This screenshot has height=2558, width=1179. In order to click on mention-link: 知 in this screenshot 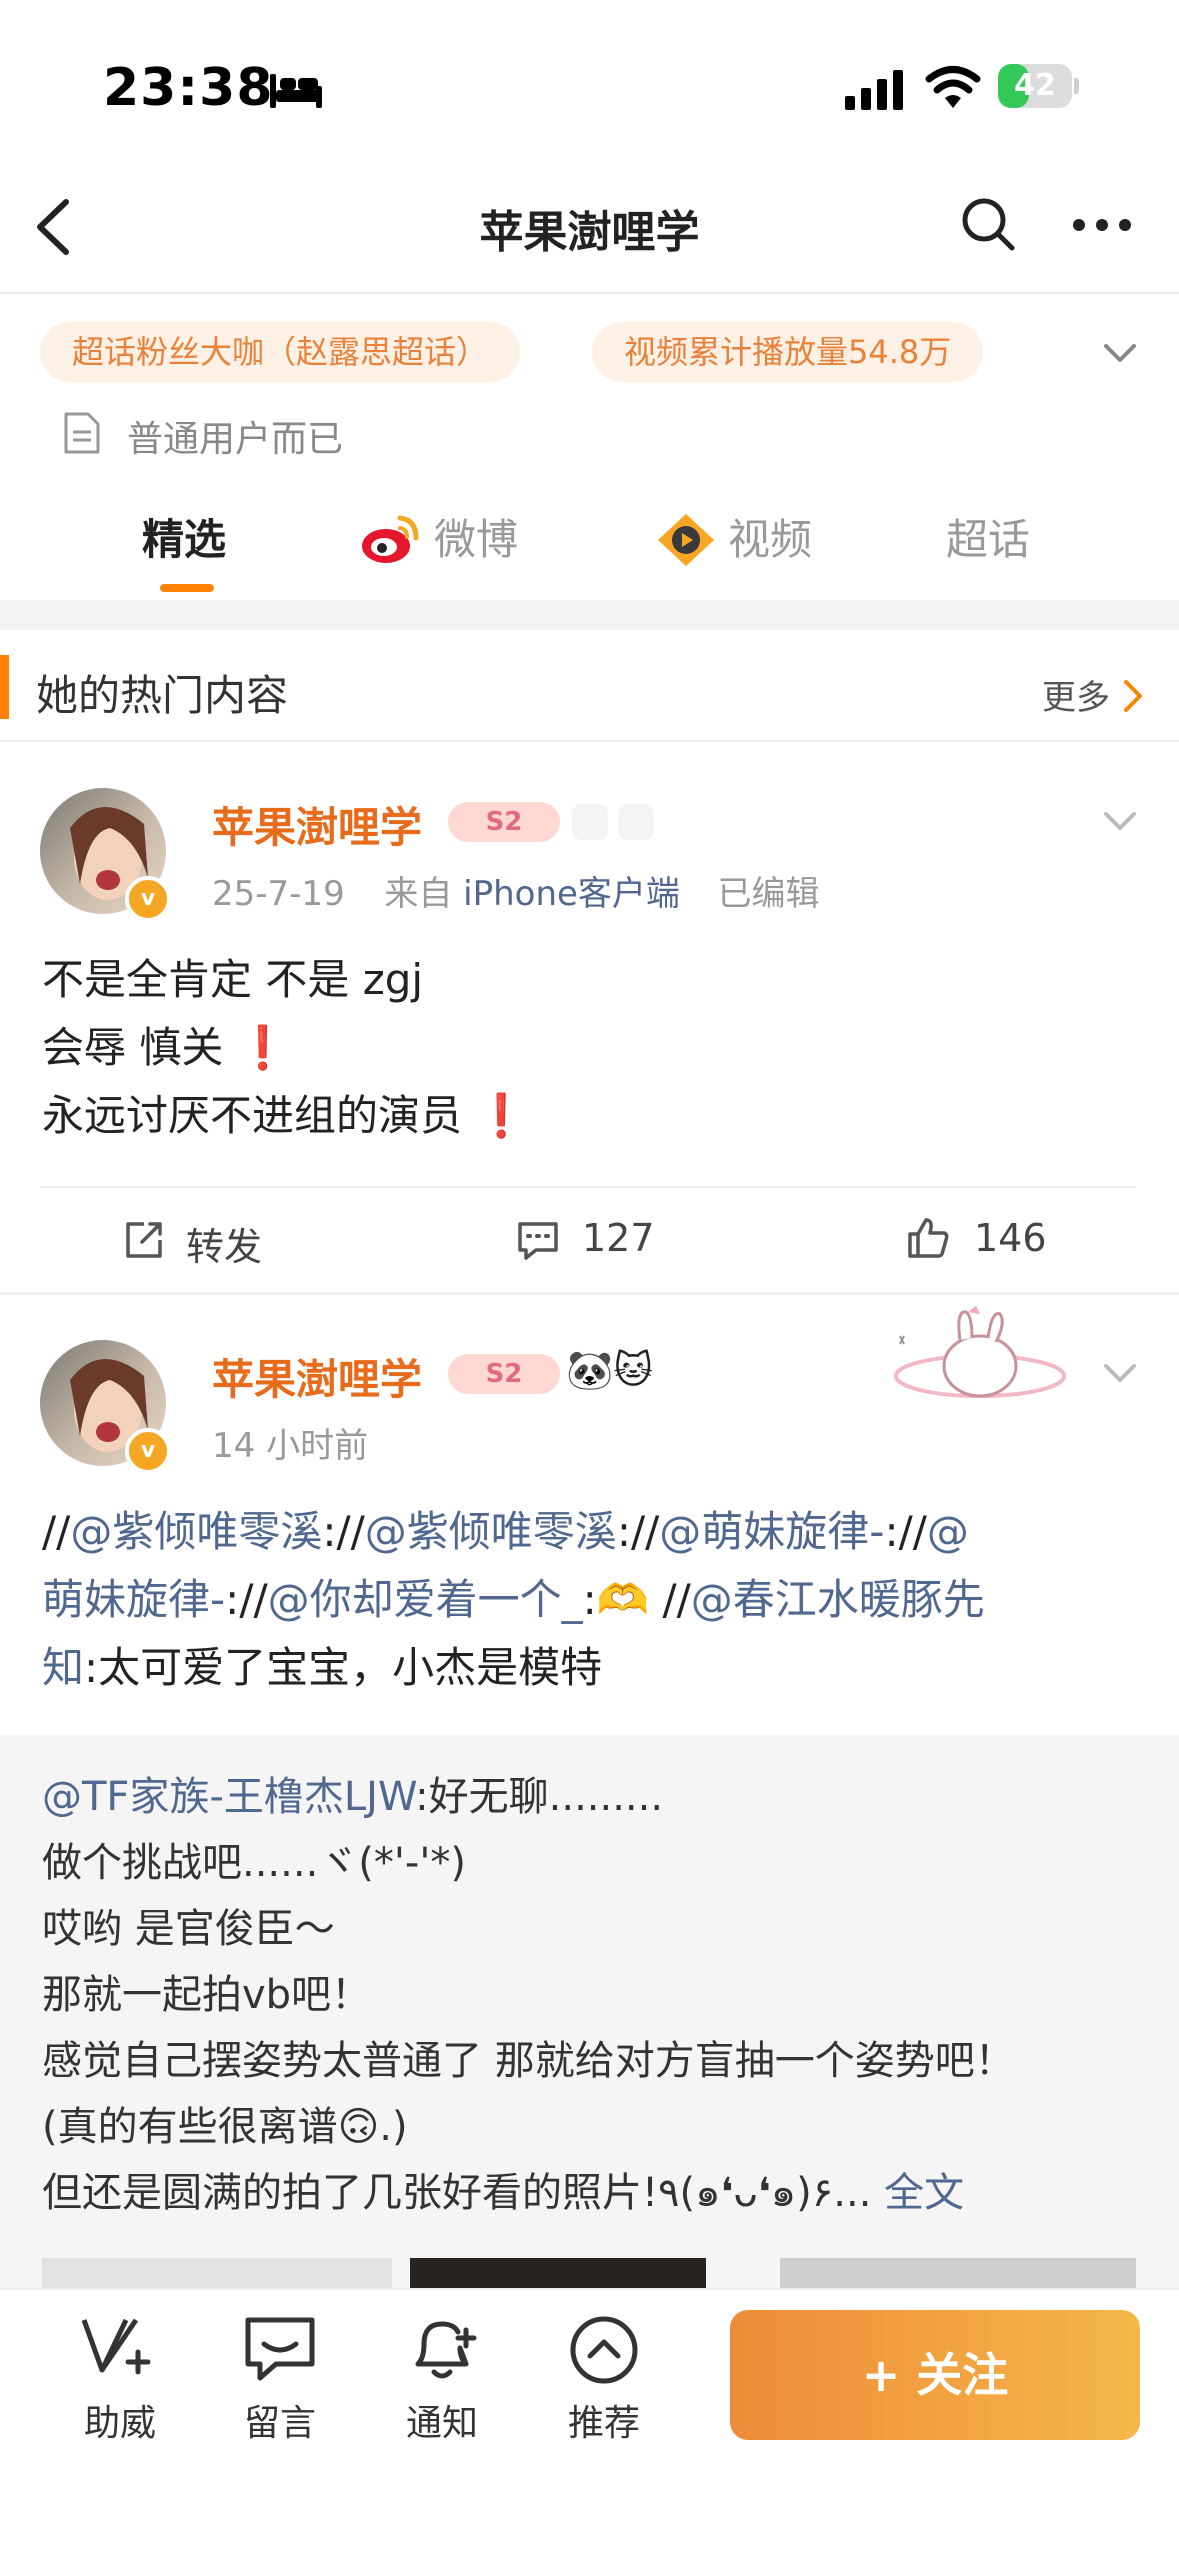, I will do `click(63, 1667)`.